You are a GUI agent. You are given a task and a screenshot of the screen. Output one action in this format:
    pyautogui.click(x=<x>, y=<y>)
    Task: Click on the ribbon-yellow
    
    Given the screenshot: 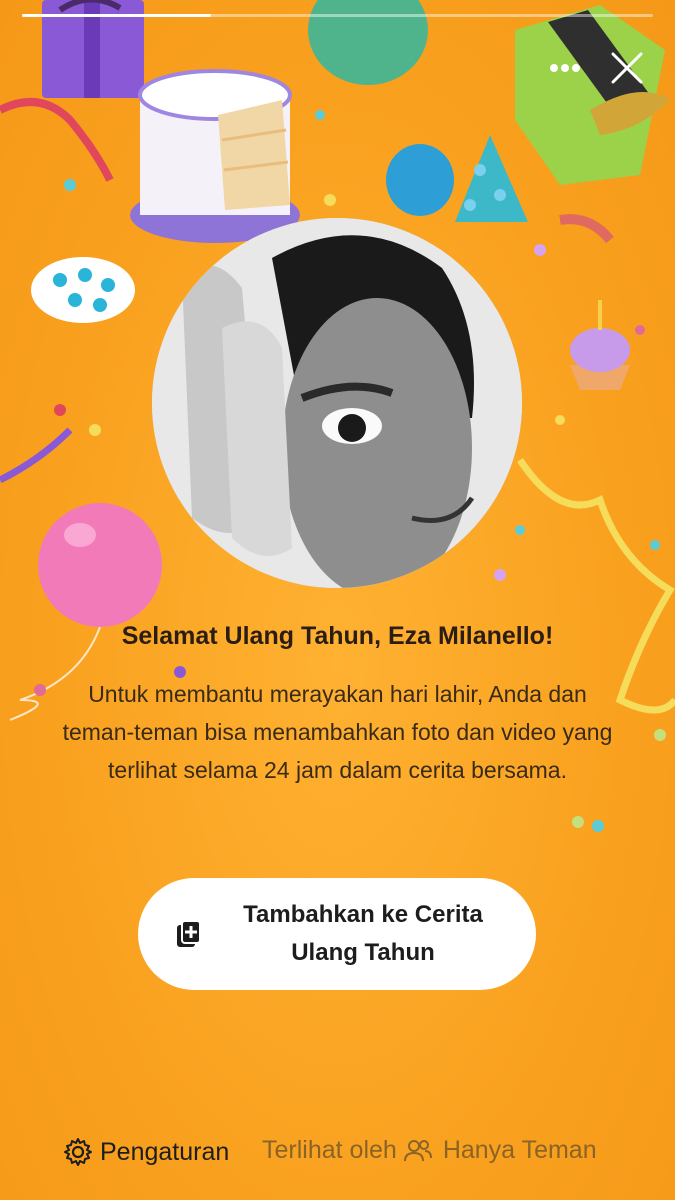 What is the action you would take?
    pyautogui.click(x=596, y=586)
    